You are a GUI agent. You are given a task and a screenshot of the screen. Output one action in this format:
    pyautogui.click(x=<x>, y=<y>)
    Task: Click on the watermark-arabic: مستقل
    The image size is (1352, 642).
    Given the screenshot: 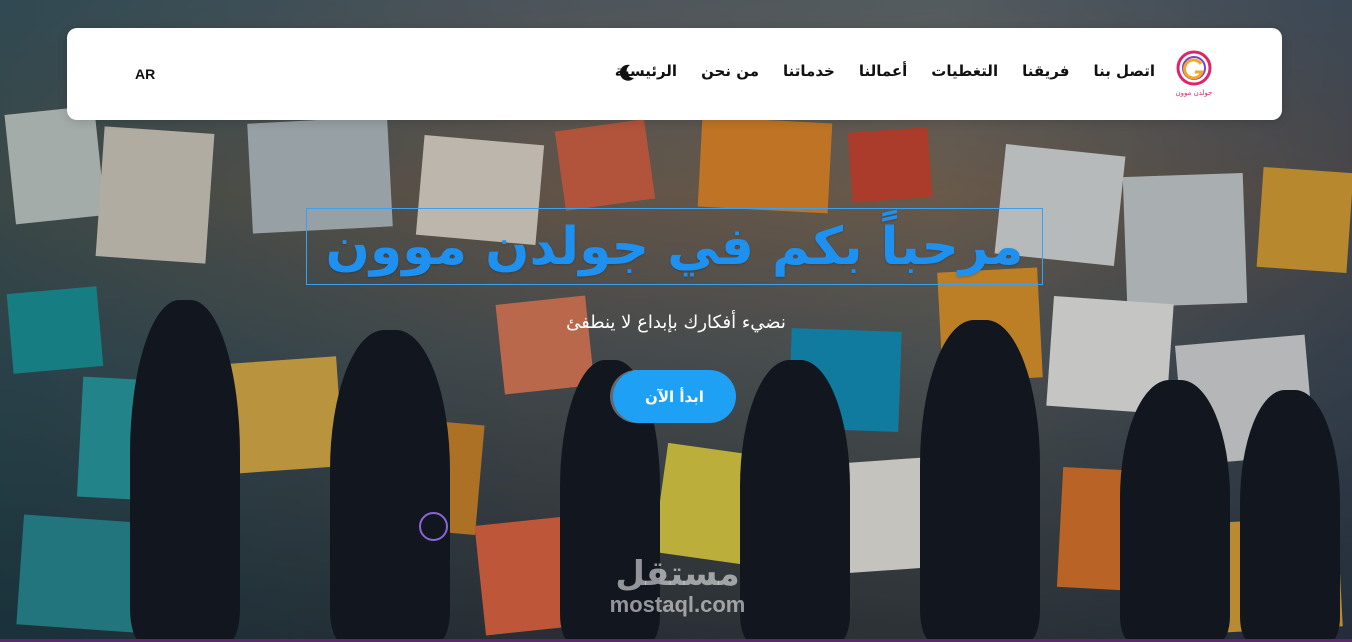 What is the action you would take?
    pyautogui.click(x=677, y=574)
    